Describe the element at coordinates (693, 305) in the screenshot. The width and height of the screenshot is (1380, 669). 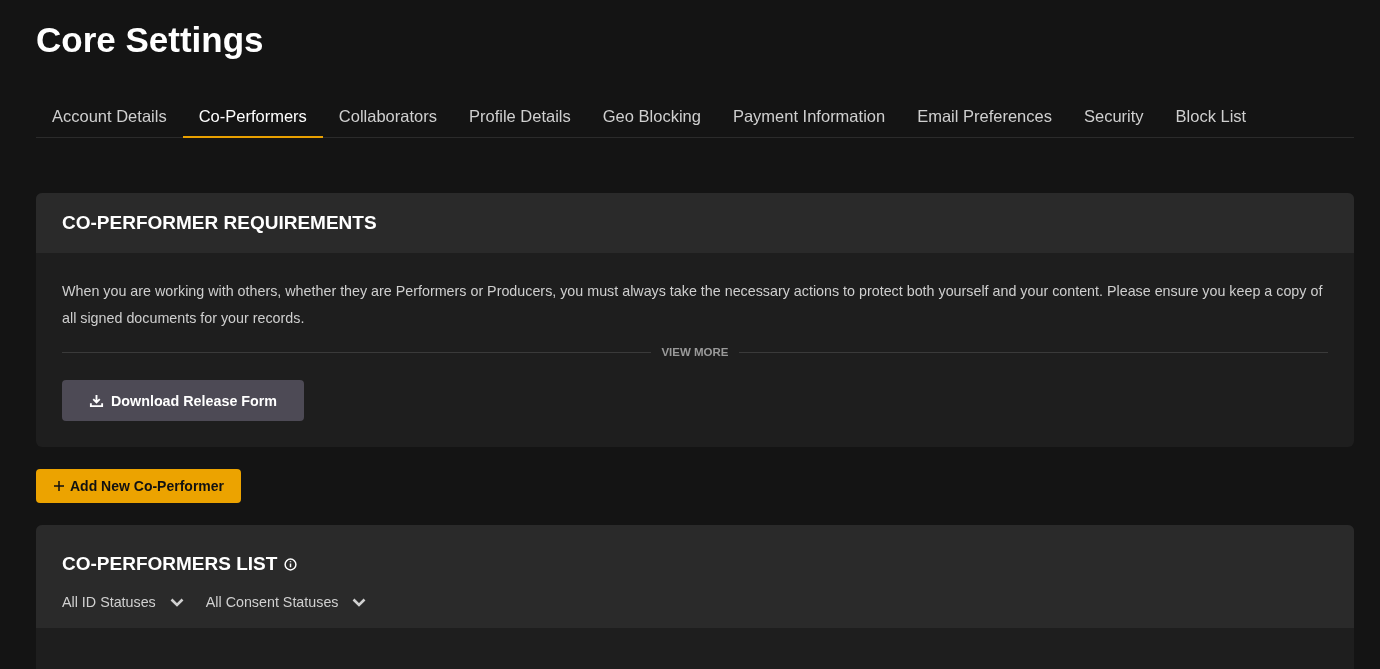
I see `requirements-text: When you are working with others, whether they are Performers or Producers, you must always take the necessary actions to protect both yourself and your content. Please ensure you keep a copy of all signed documents for your records.` at that location.